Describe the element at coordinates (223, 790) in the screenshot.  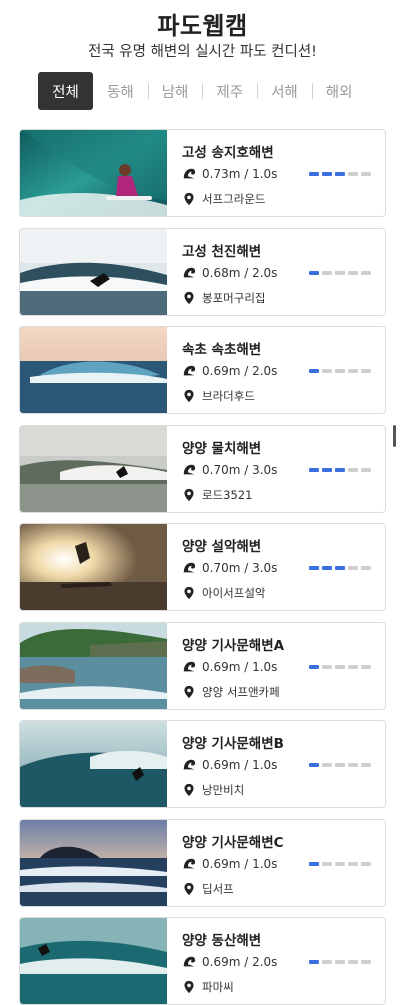
I see `surf-shop-name: 낭만비치` at that location.